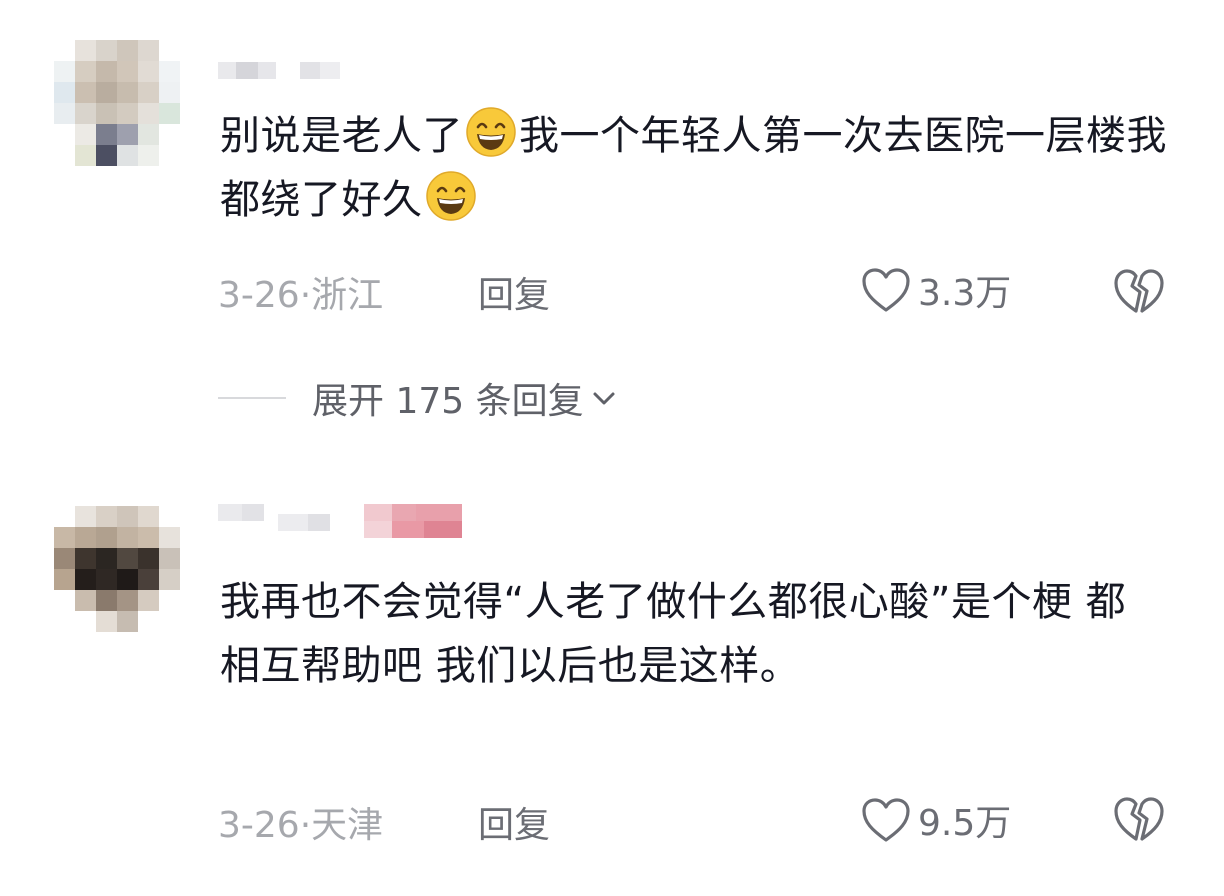 Image resolution: width=1224 pixels, height=896 pixels. I want to click on comment-text: 别说是老人了 我一个年轻人第一次去医院一层楼我都绕了好久, so click(700, 168).